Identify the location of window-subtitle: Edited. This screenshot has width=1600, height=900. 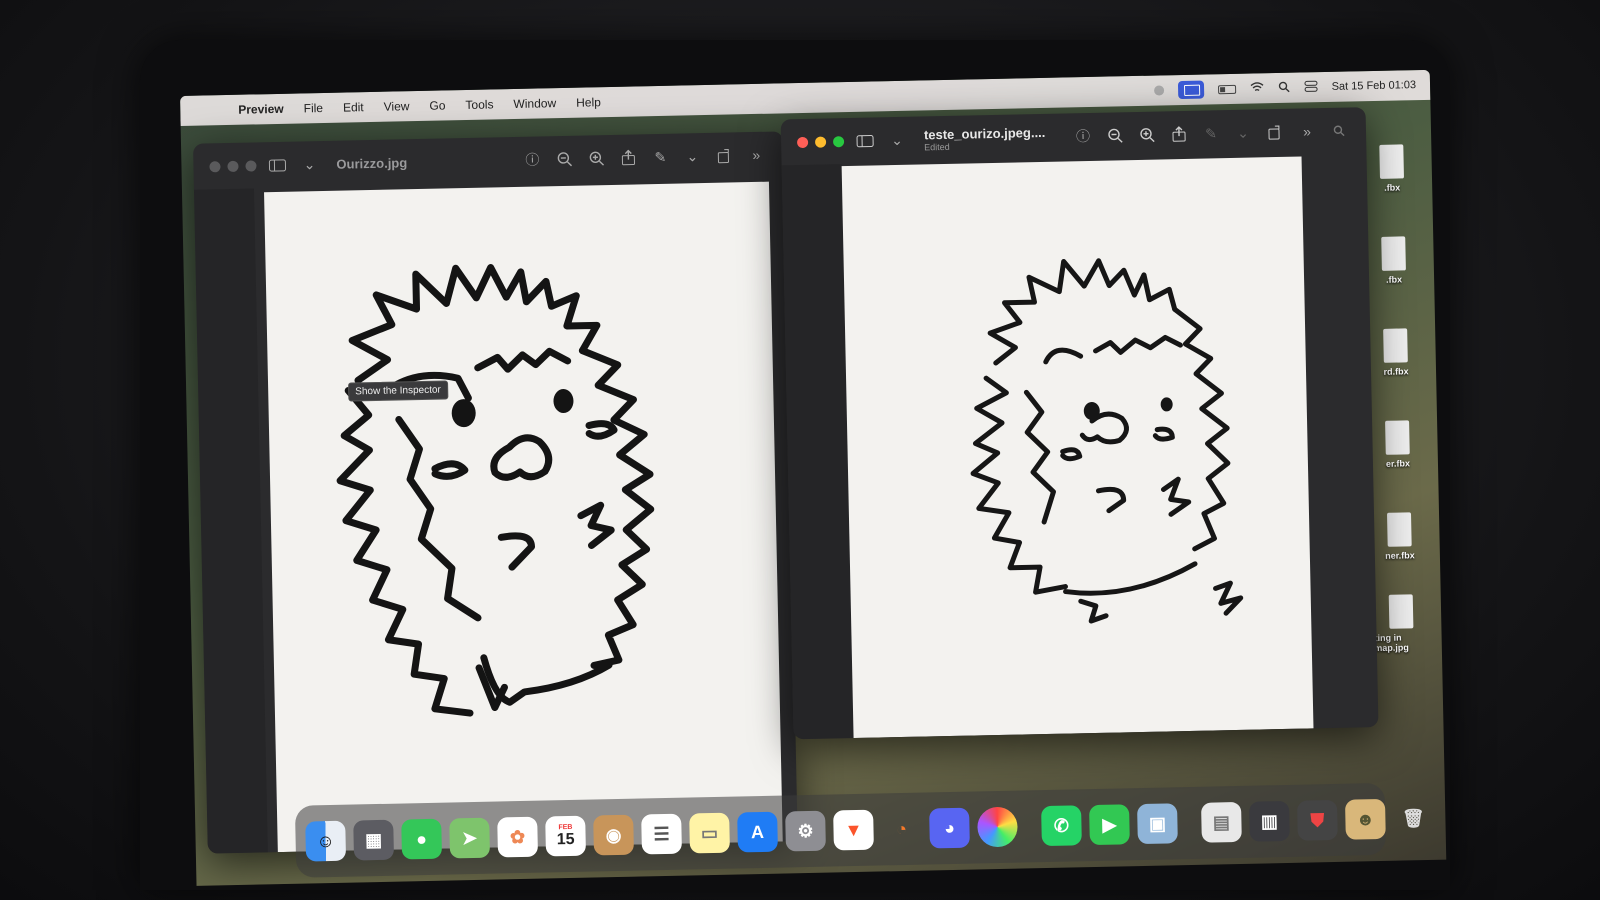
(937, 146).